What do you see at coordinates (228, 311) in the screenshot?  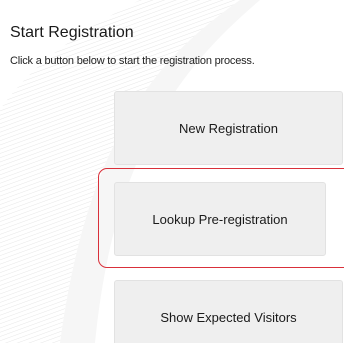 I see `show-expected-visitors-button: Show Expected Visitors` at bounding box center [228, 311].